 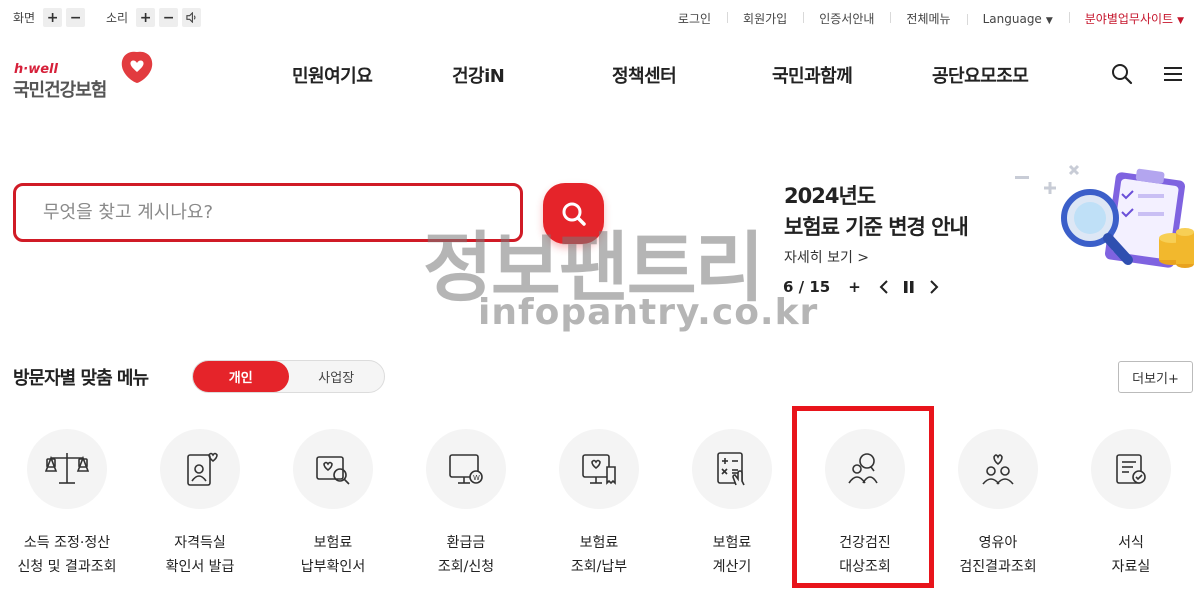 I want to click on menu-label-line2: 조회/납부, so click(x=599, y=567).